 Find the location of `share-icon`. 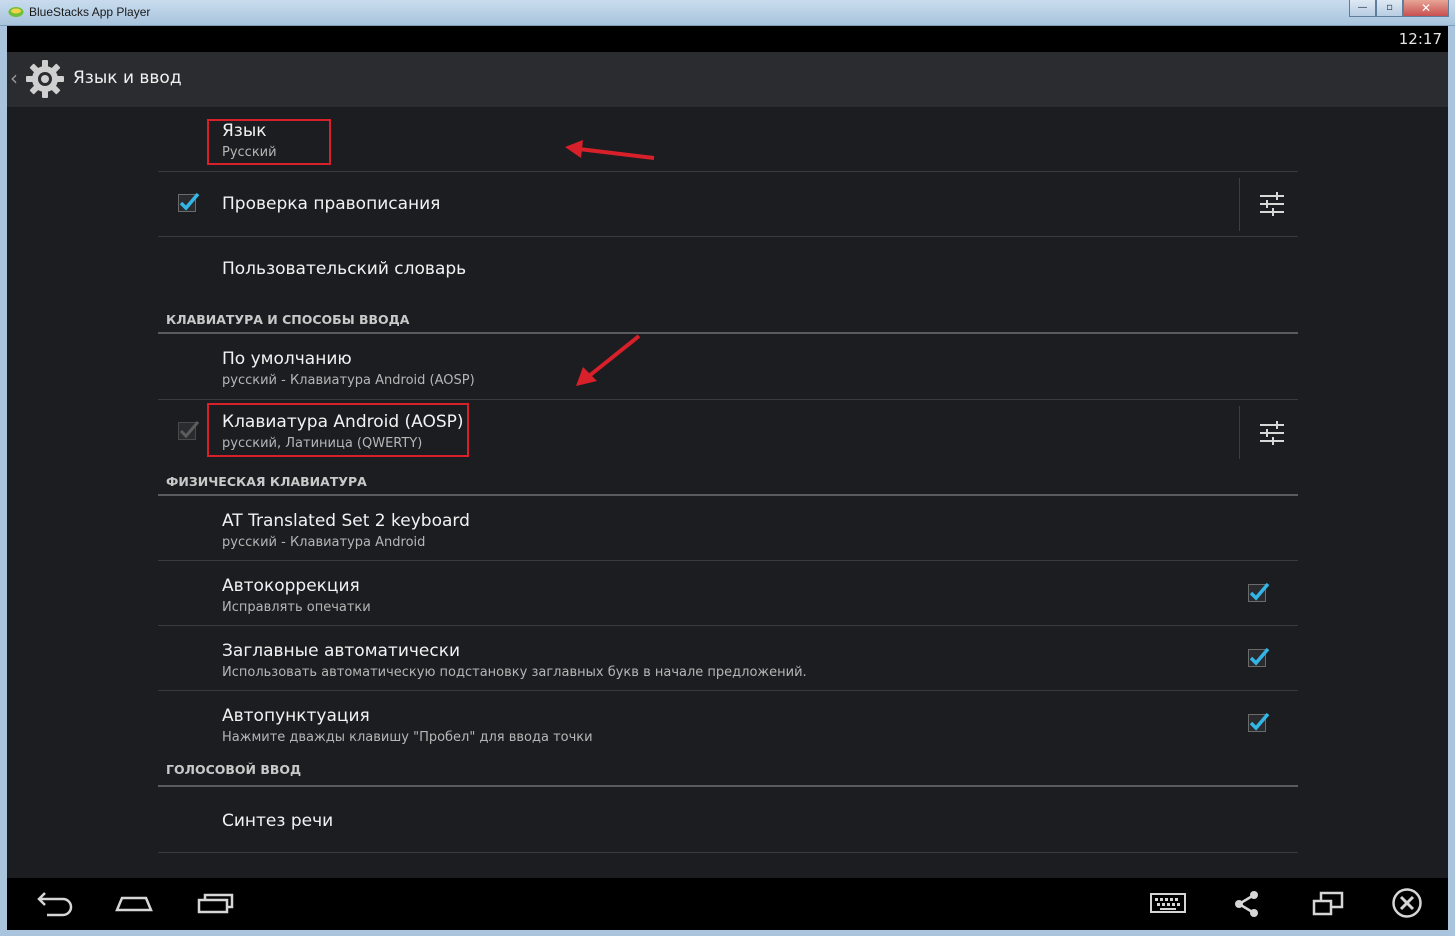

share-icon is located at coordinates (1247, 904).